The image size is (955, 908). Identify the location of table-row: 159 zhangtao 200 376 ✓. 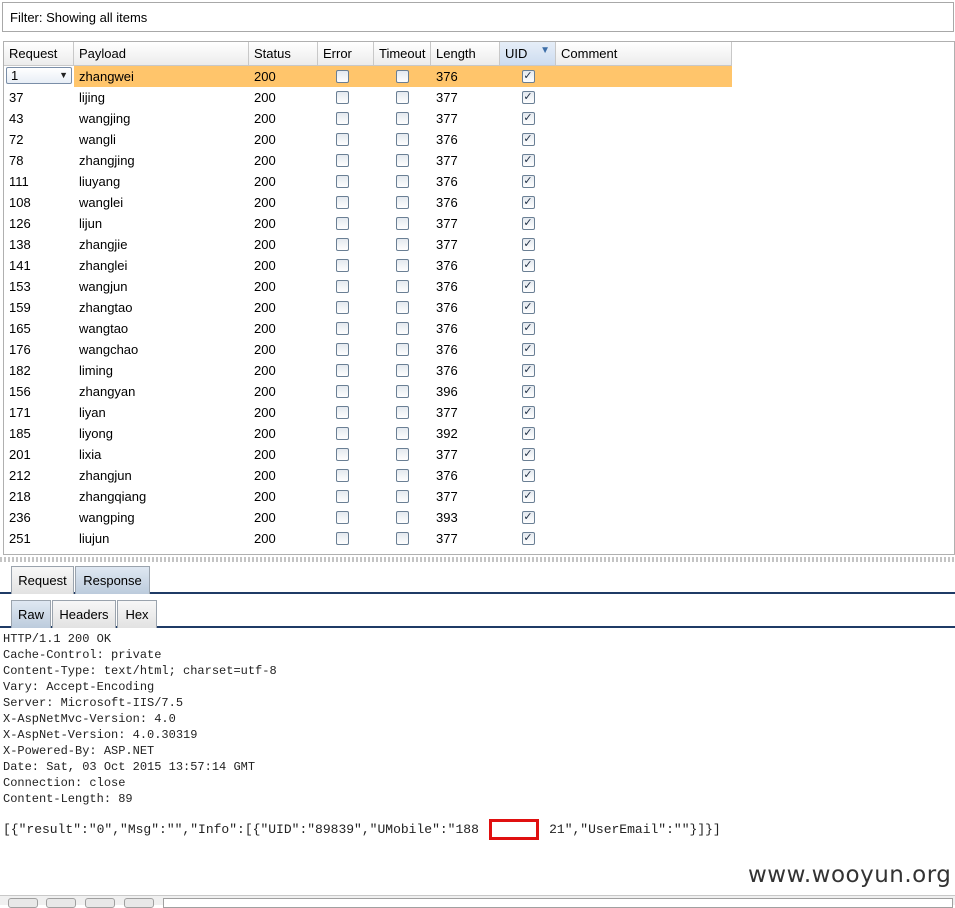
(368, 307).